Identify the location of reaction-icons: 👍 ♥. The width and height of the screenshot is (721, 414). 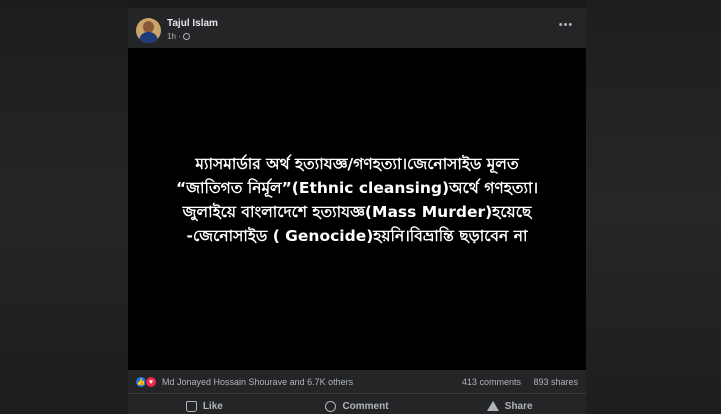
(147, 382).